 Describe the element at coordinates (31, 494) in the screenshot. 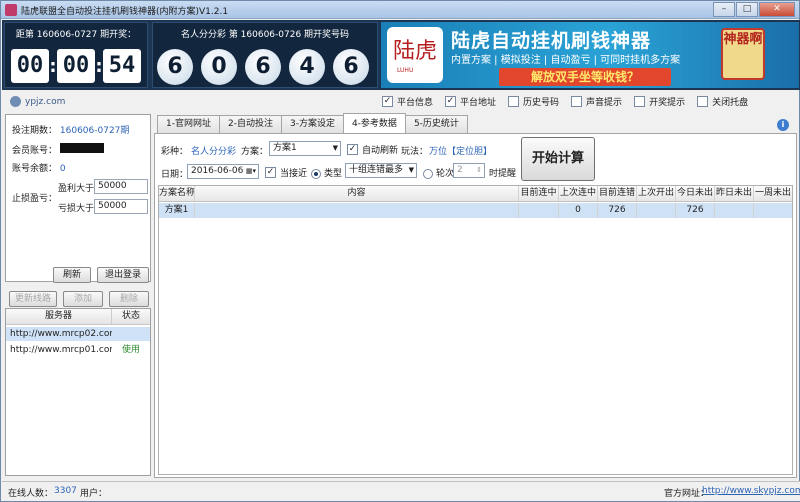

I see `online-label: 在线人数：` at that location.